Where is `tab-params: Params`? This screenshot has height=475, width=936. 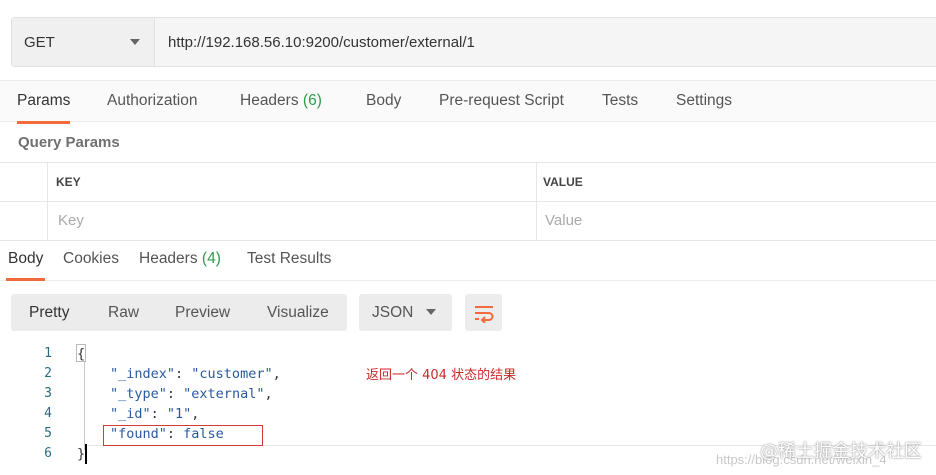 tab-params: Params is located at coordinates (44, 102).